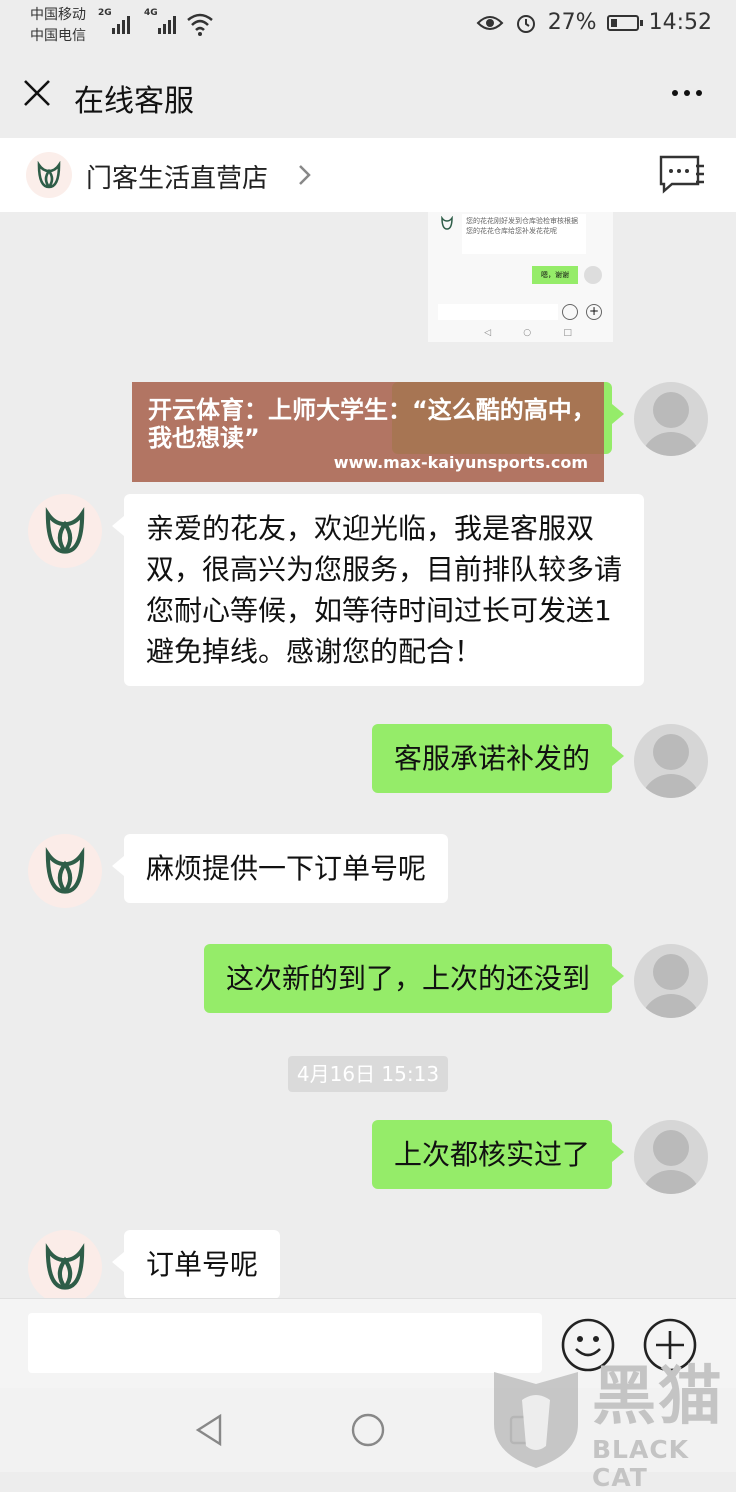 Image resolution: width=736 pixels, height=1492 pixels. What do you see at coordinates (58, 36) in the screenshot?
I see `carrier-2: 中国电信` at bounding box center [58, 36].